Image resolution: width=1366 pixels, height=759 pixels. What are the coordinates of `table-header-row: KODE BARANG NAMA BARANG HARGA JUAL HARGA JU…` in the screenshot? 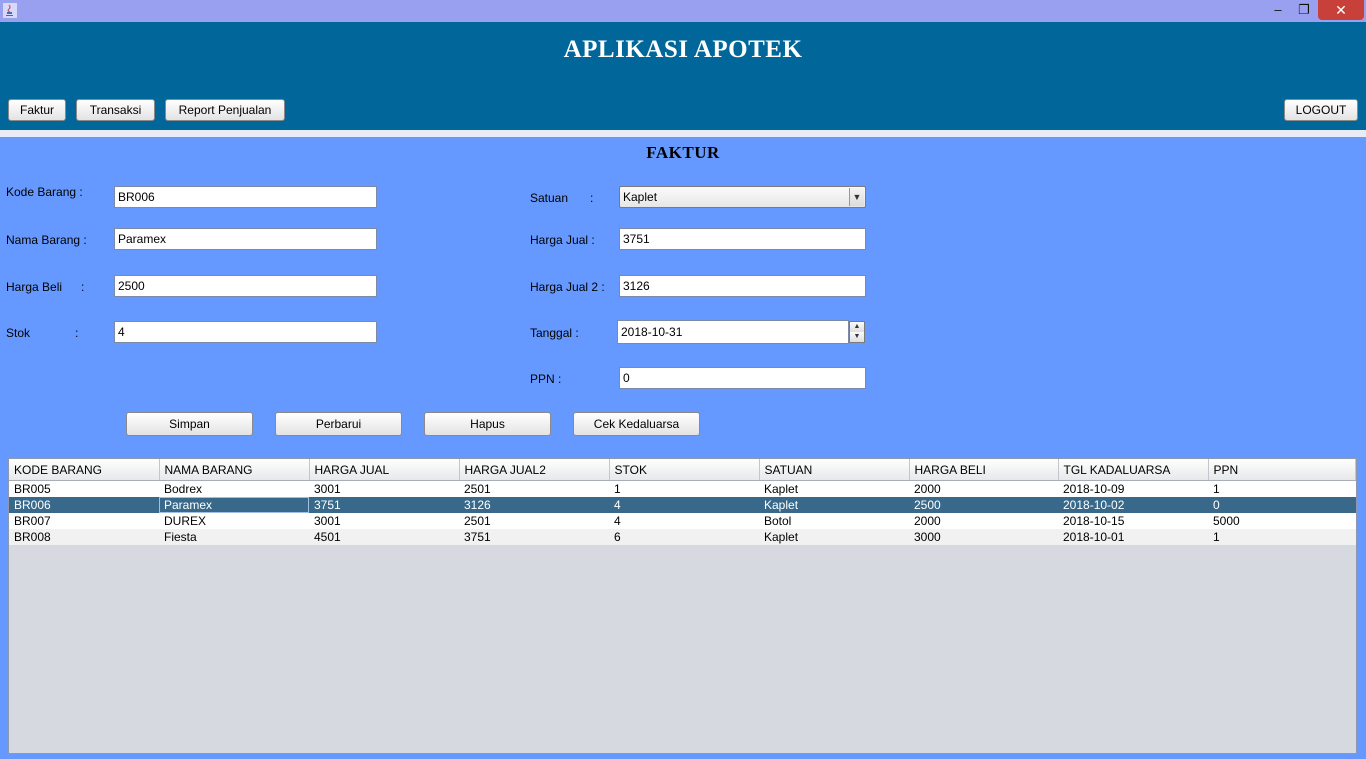 It's located at (682, 470).